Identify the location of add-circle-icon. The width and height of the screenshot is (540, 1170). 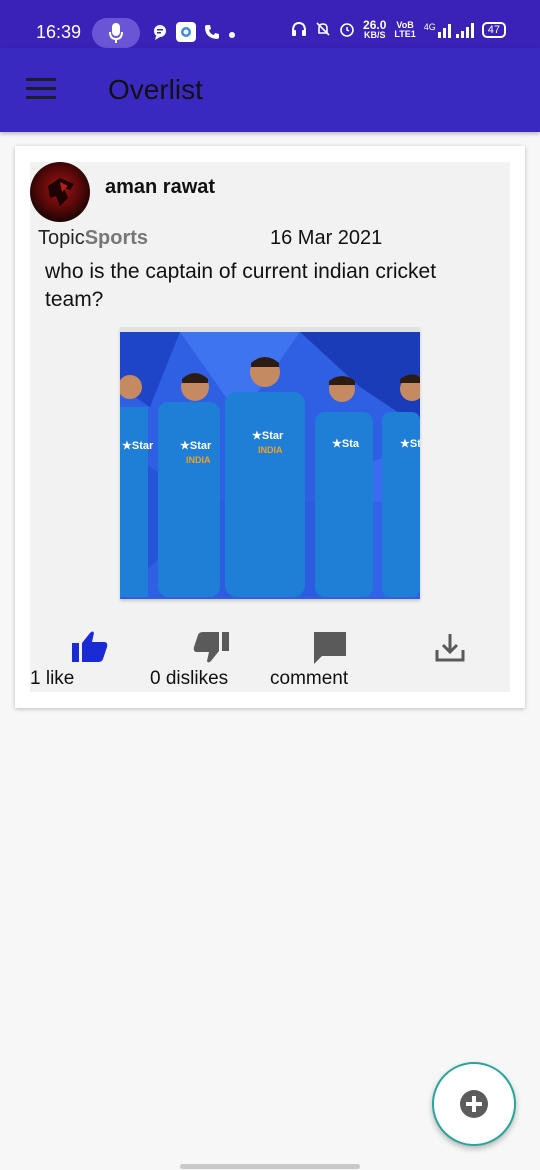
(474, 1104).